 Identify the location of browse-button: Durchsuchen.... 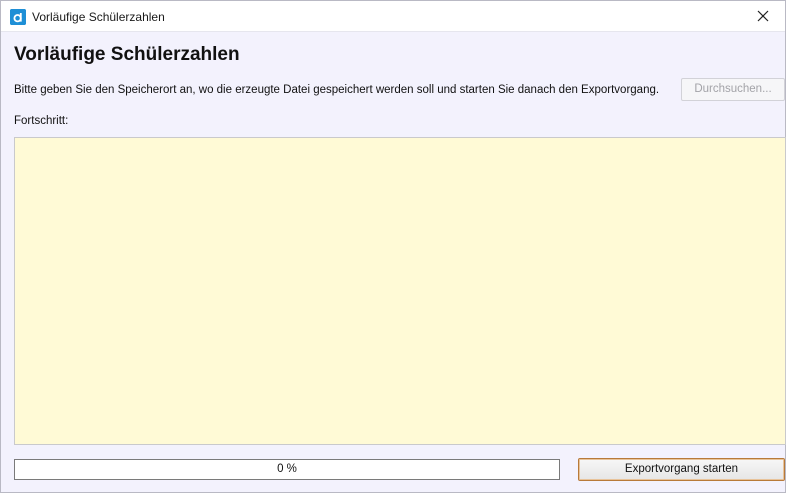
(733, 89).